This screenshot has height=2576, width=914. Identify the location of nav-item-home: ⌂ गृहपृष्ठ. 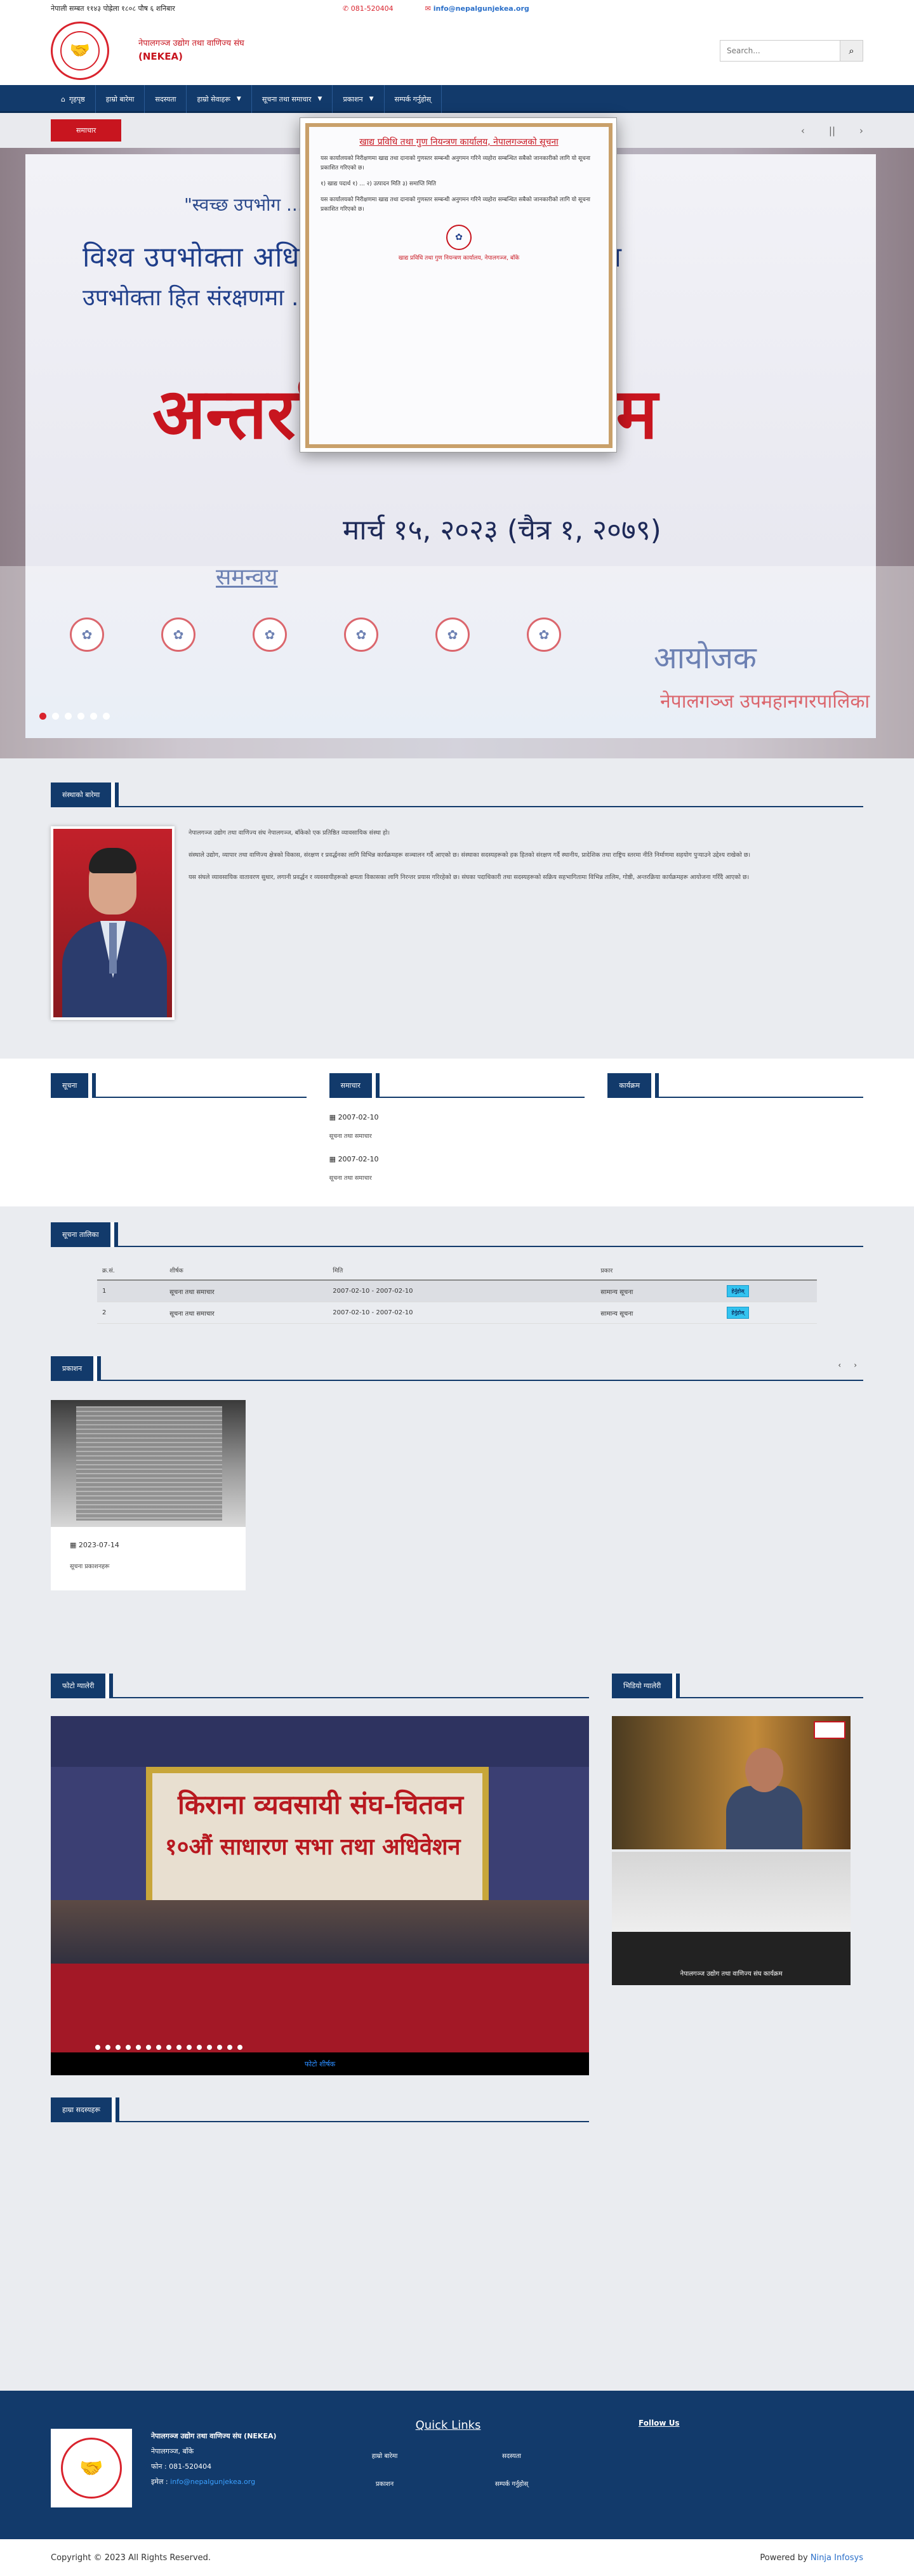
(73, 99).